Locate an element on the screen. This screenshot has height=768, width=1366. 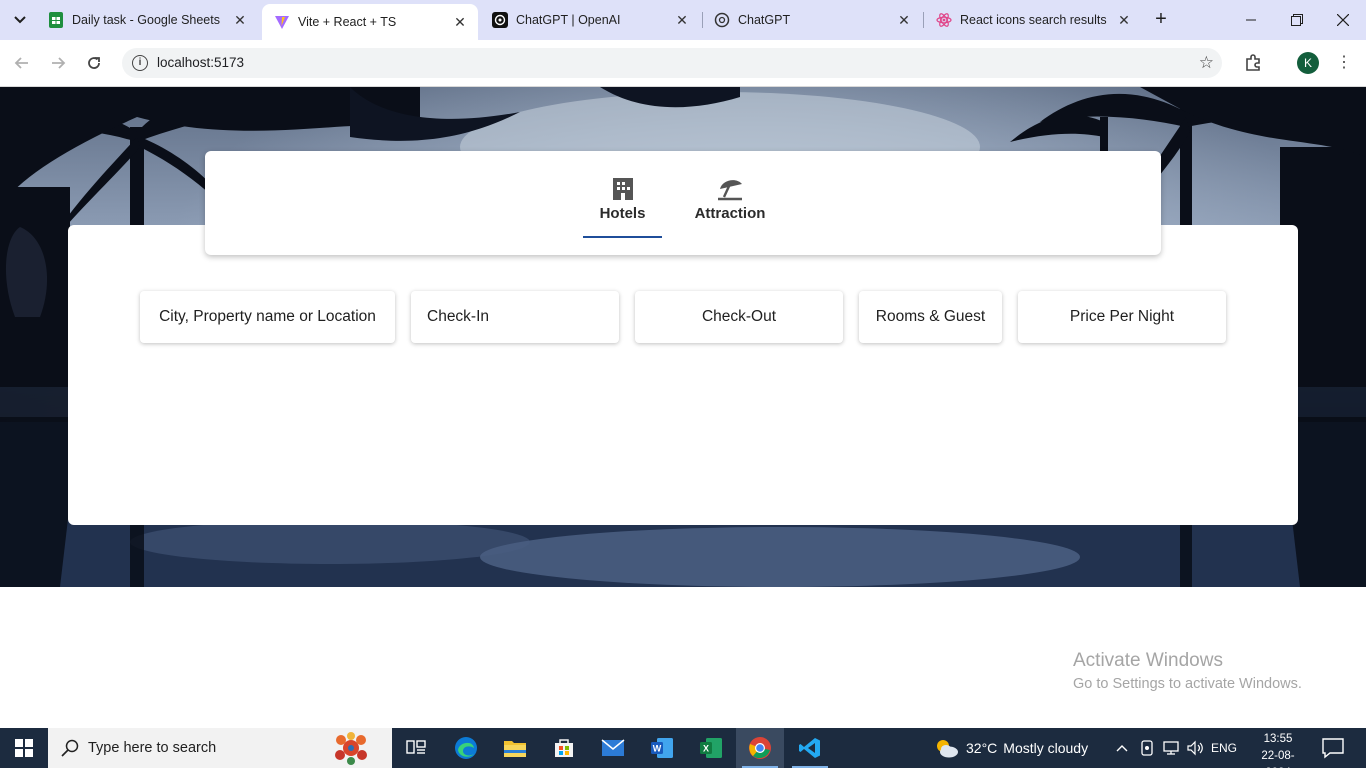
reload-icon is located at coordinates (94, 63).